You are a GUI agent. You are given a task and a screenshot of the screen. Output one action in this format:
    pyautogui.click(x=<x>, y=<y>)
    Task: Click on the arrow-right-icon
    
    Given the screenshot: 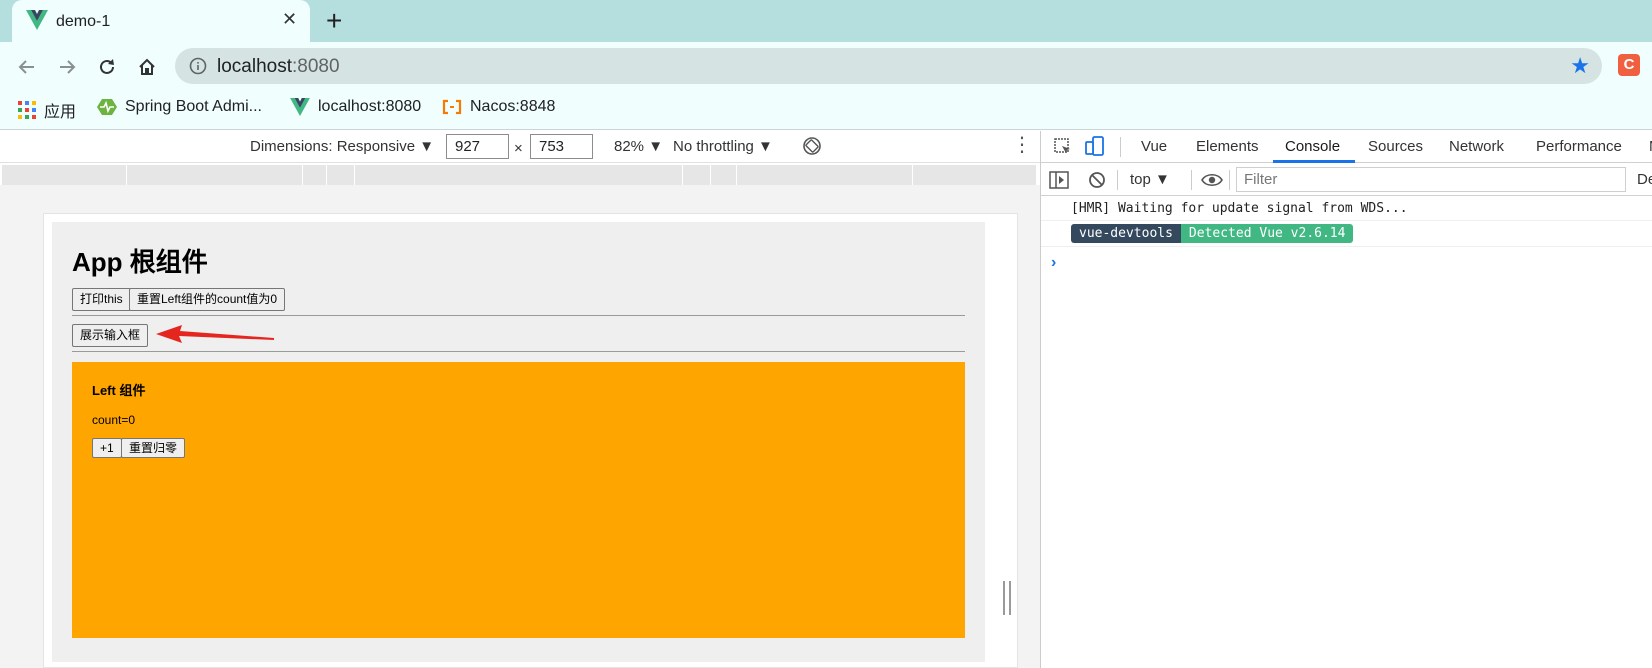 What is the action you would take?
    pyautogui.click(x=68, y=67)
    